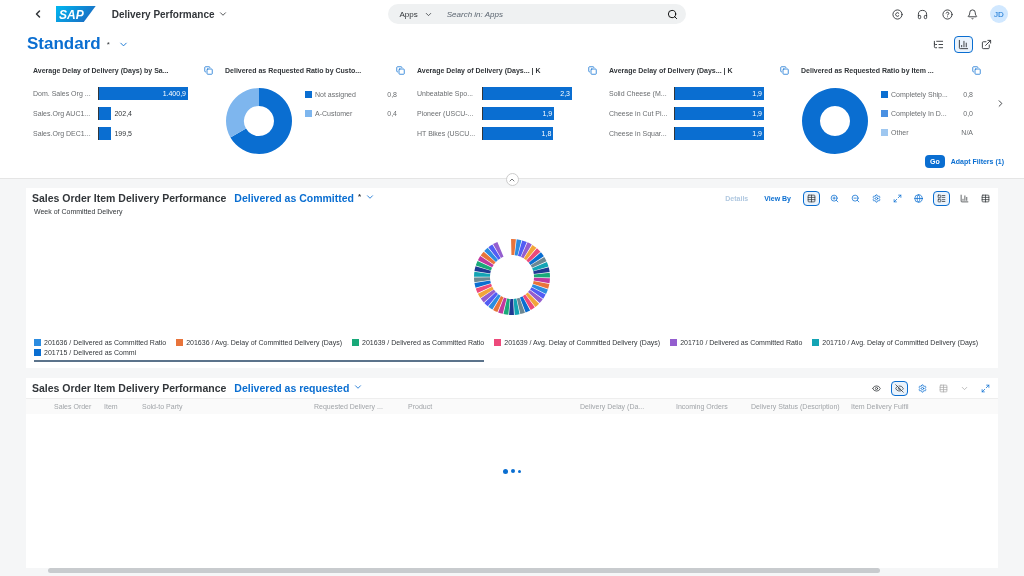  Describe the element at coordinates (972, 14) in the screenshot. I see `notifications-icon` at that location.